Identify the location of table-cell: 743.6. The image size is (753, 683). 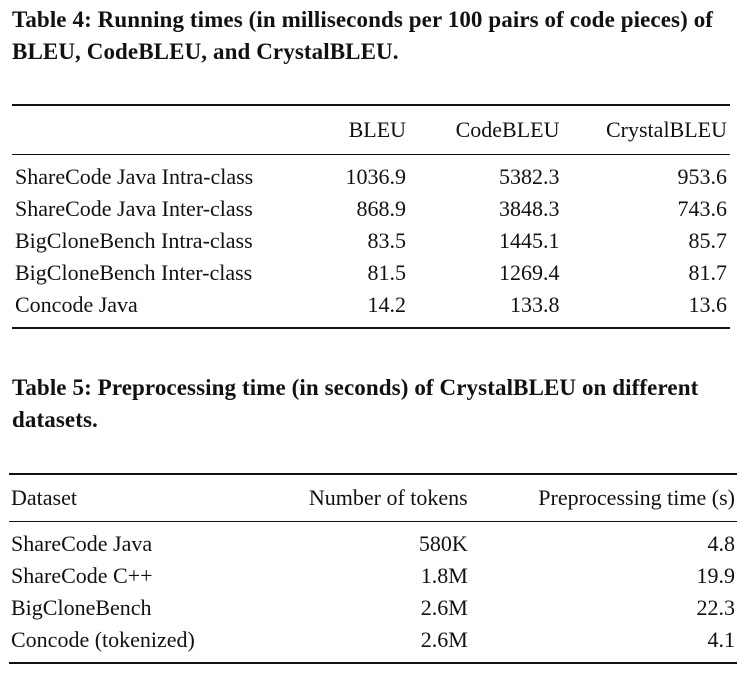
(702, 208).